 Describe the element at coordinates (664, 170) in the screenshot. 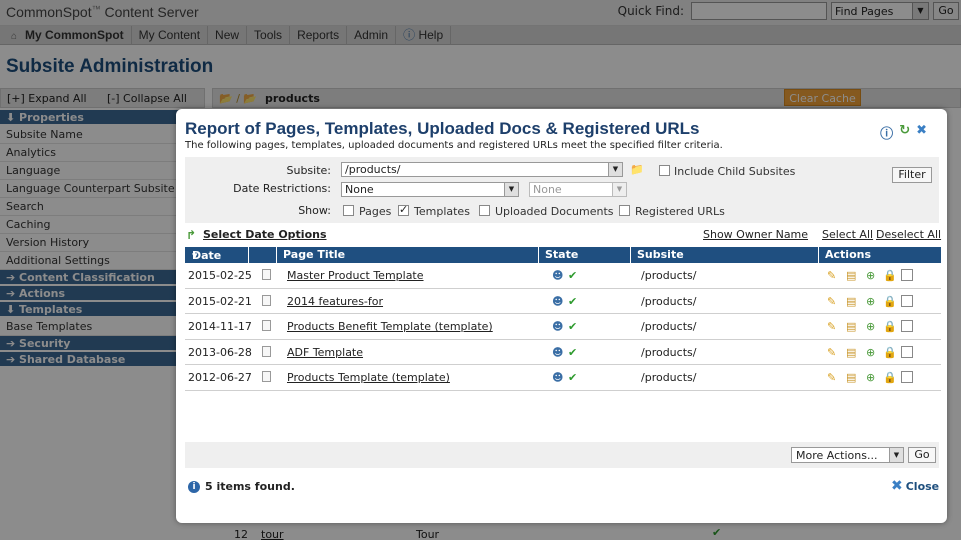

I see `include-child-checkbox` at that location.